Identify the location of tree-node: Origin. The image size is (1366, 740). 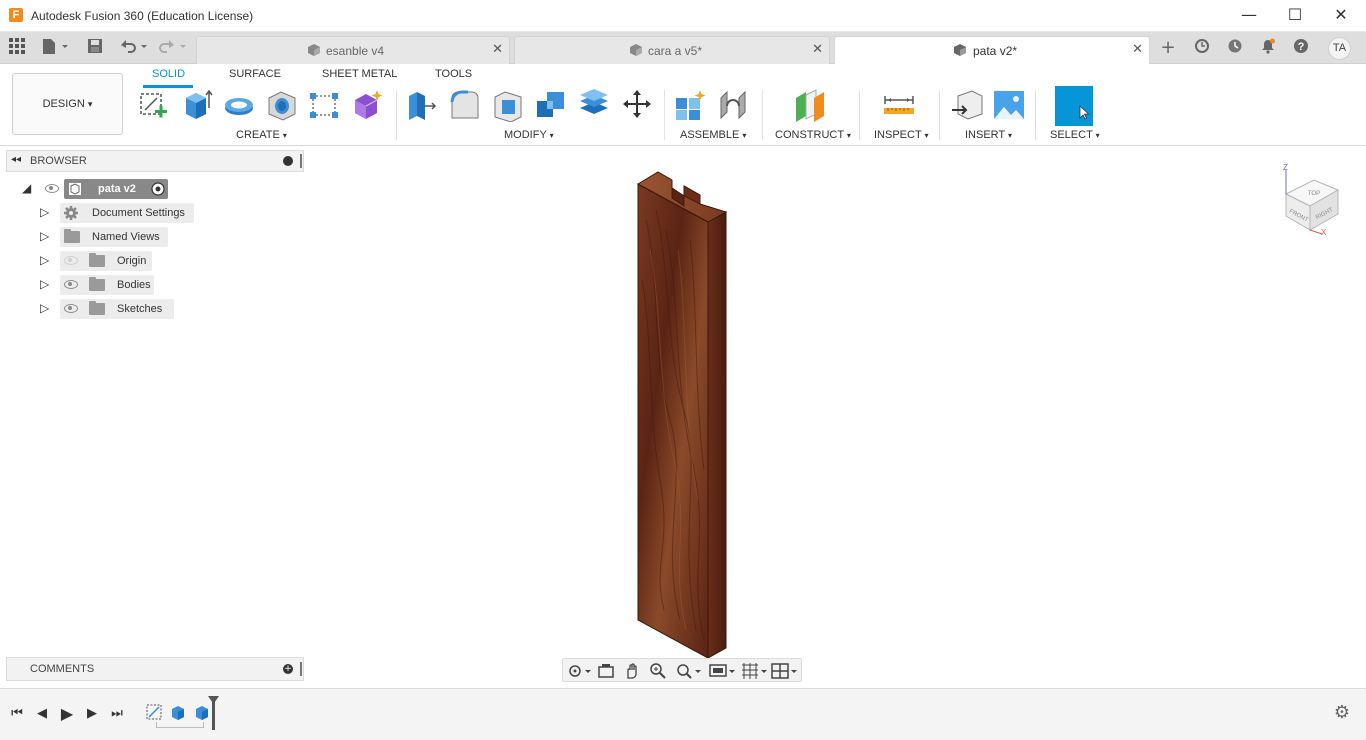
(106, 261).